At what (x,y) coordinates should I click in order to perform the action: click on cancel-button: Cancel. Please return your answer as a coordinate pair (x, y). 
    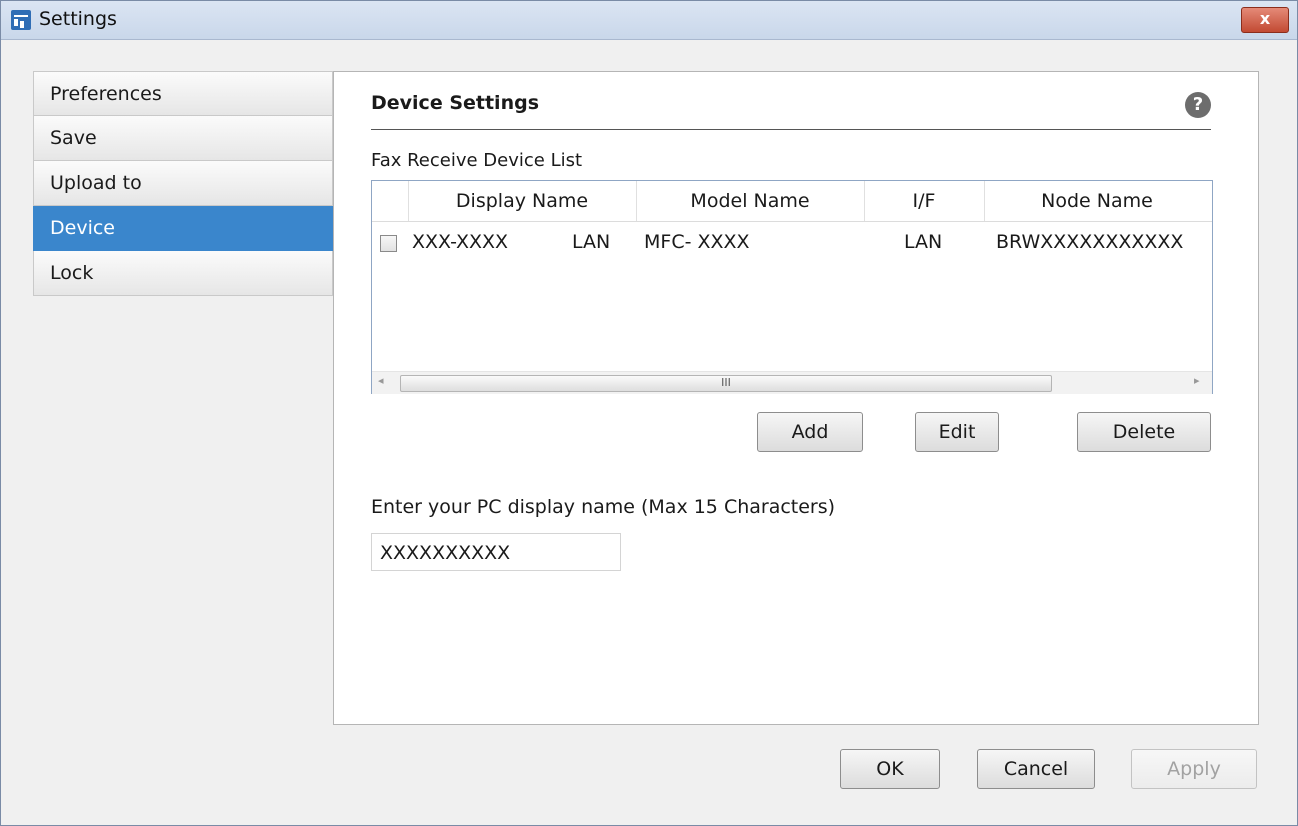
    Looking at the image, I should click on (1036, 769).